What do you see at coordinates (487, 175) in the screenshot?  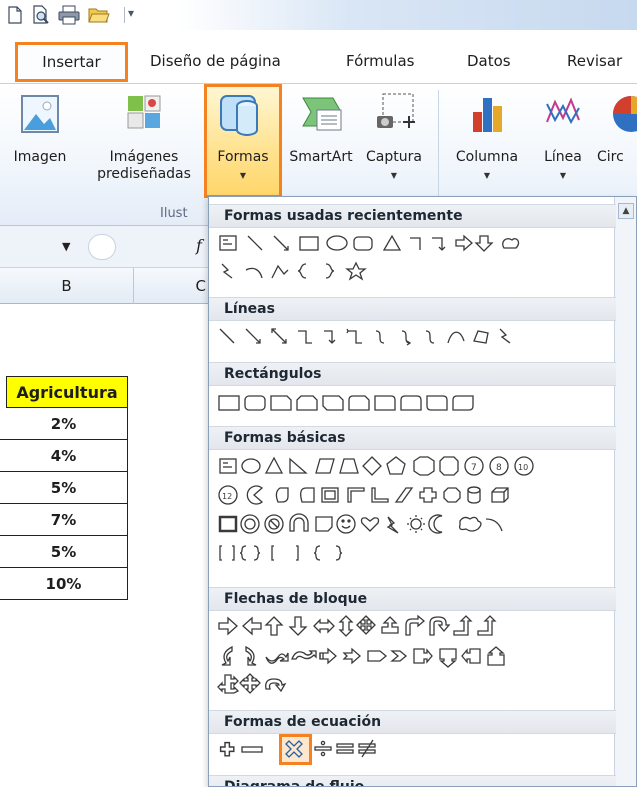 I see `columna-dropdown-icon: ▼` at bounding box center [487, 175].